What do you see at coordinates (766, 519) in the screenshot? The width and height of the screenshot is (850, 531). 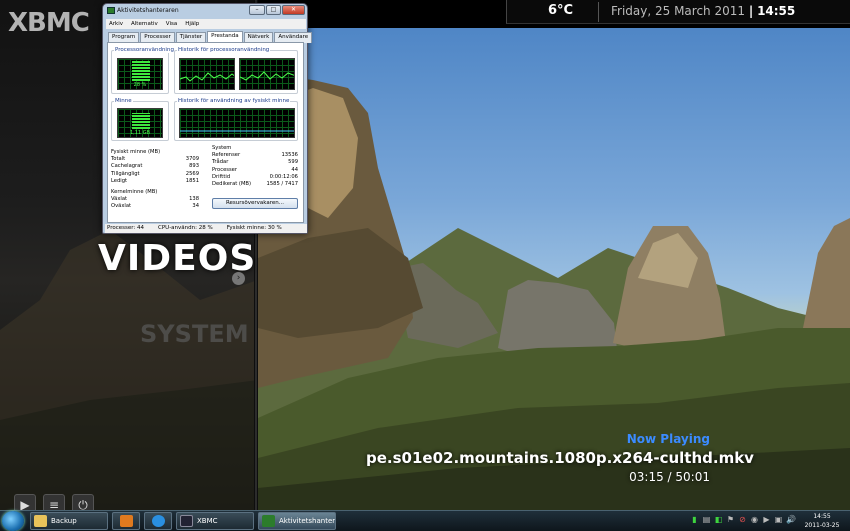 I see `tray-media-icon: ▶` at bounding box center [766, 519].